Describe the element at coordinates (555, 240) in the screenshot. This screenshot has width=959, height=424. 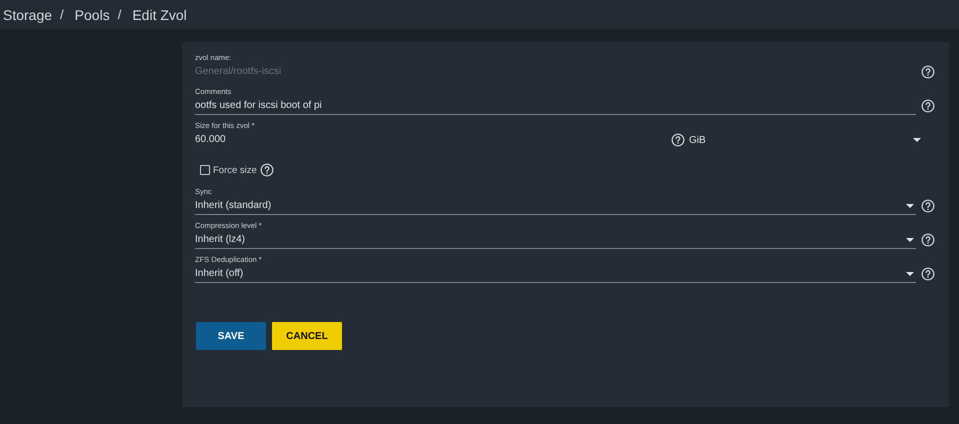
I see `select-field: Inherit (lz4)` at that location.